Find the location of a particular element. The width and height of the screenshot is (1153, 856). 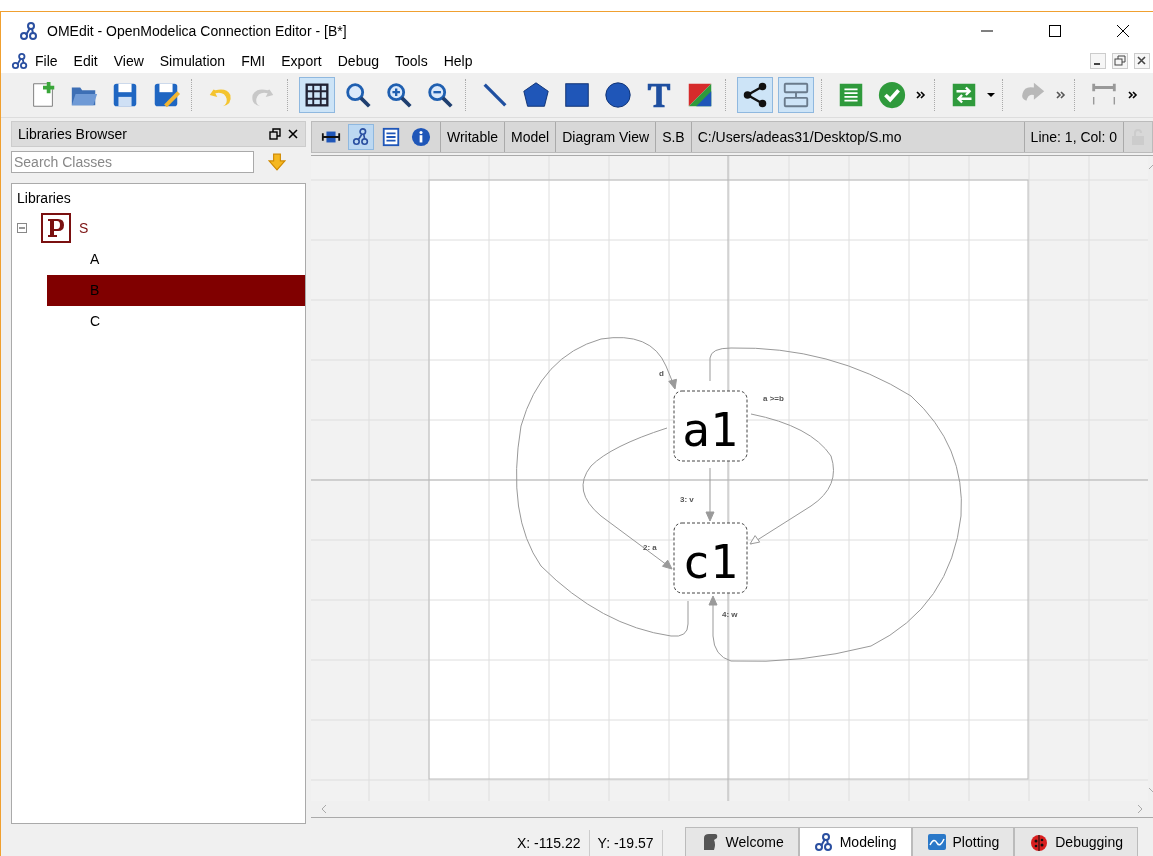

menu-item: FMI is located at coordinates (255, 61).